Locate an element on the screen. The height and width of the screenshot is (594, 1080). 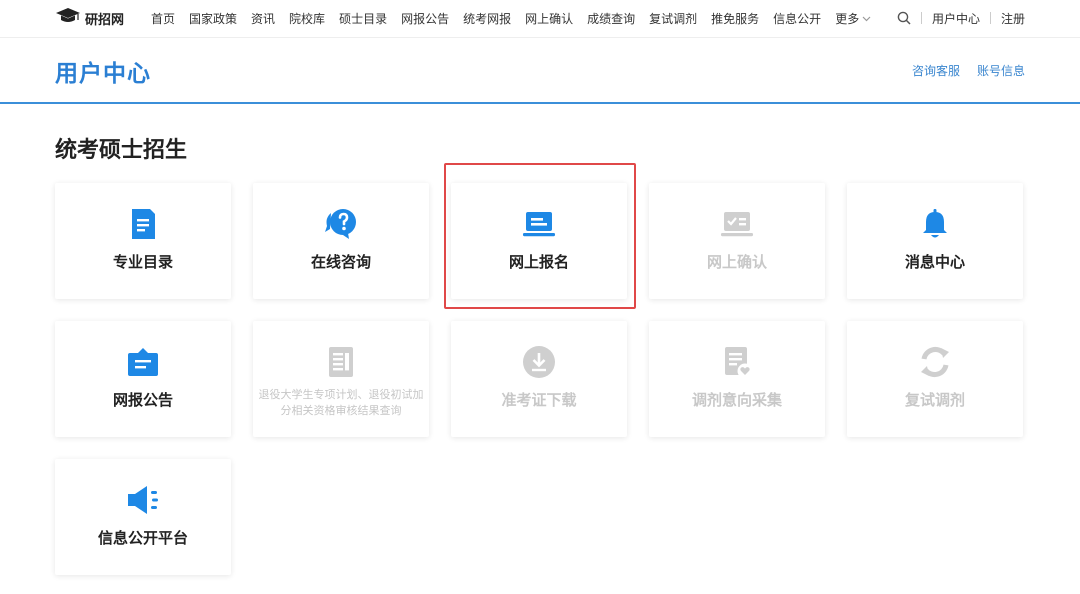
nav-item-scores: 成绩查询 is located at coordinates (611, 18).